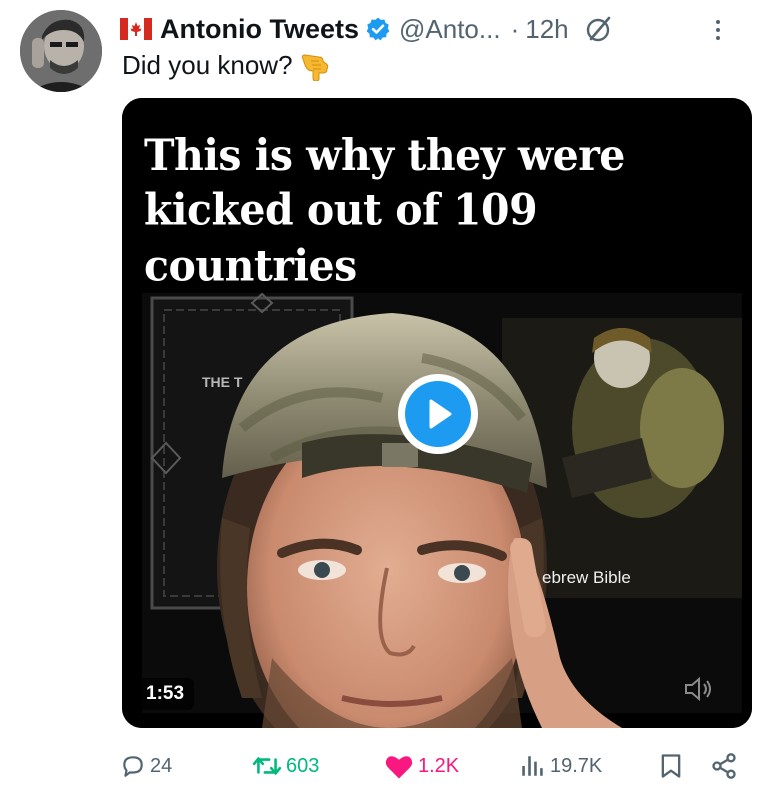 The height and width of the screenshot is (800, 777). I want to click on author-avatar, so click(61, 51).